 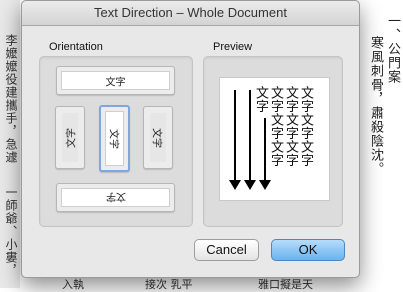 What do you see at coordinates (260, 99) in the screenshot?
I see `preview-text-column: 文字` at bounding box center [260, 99].